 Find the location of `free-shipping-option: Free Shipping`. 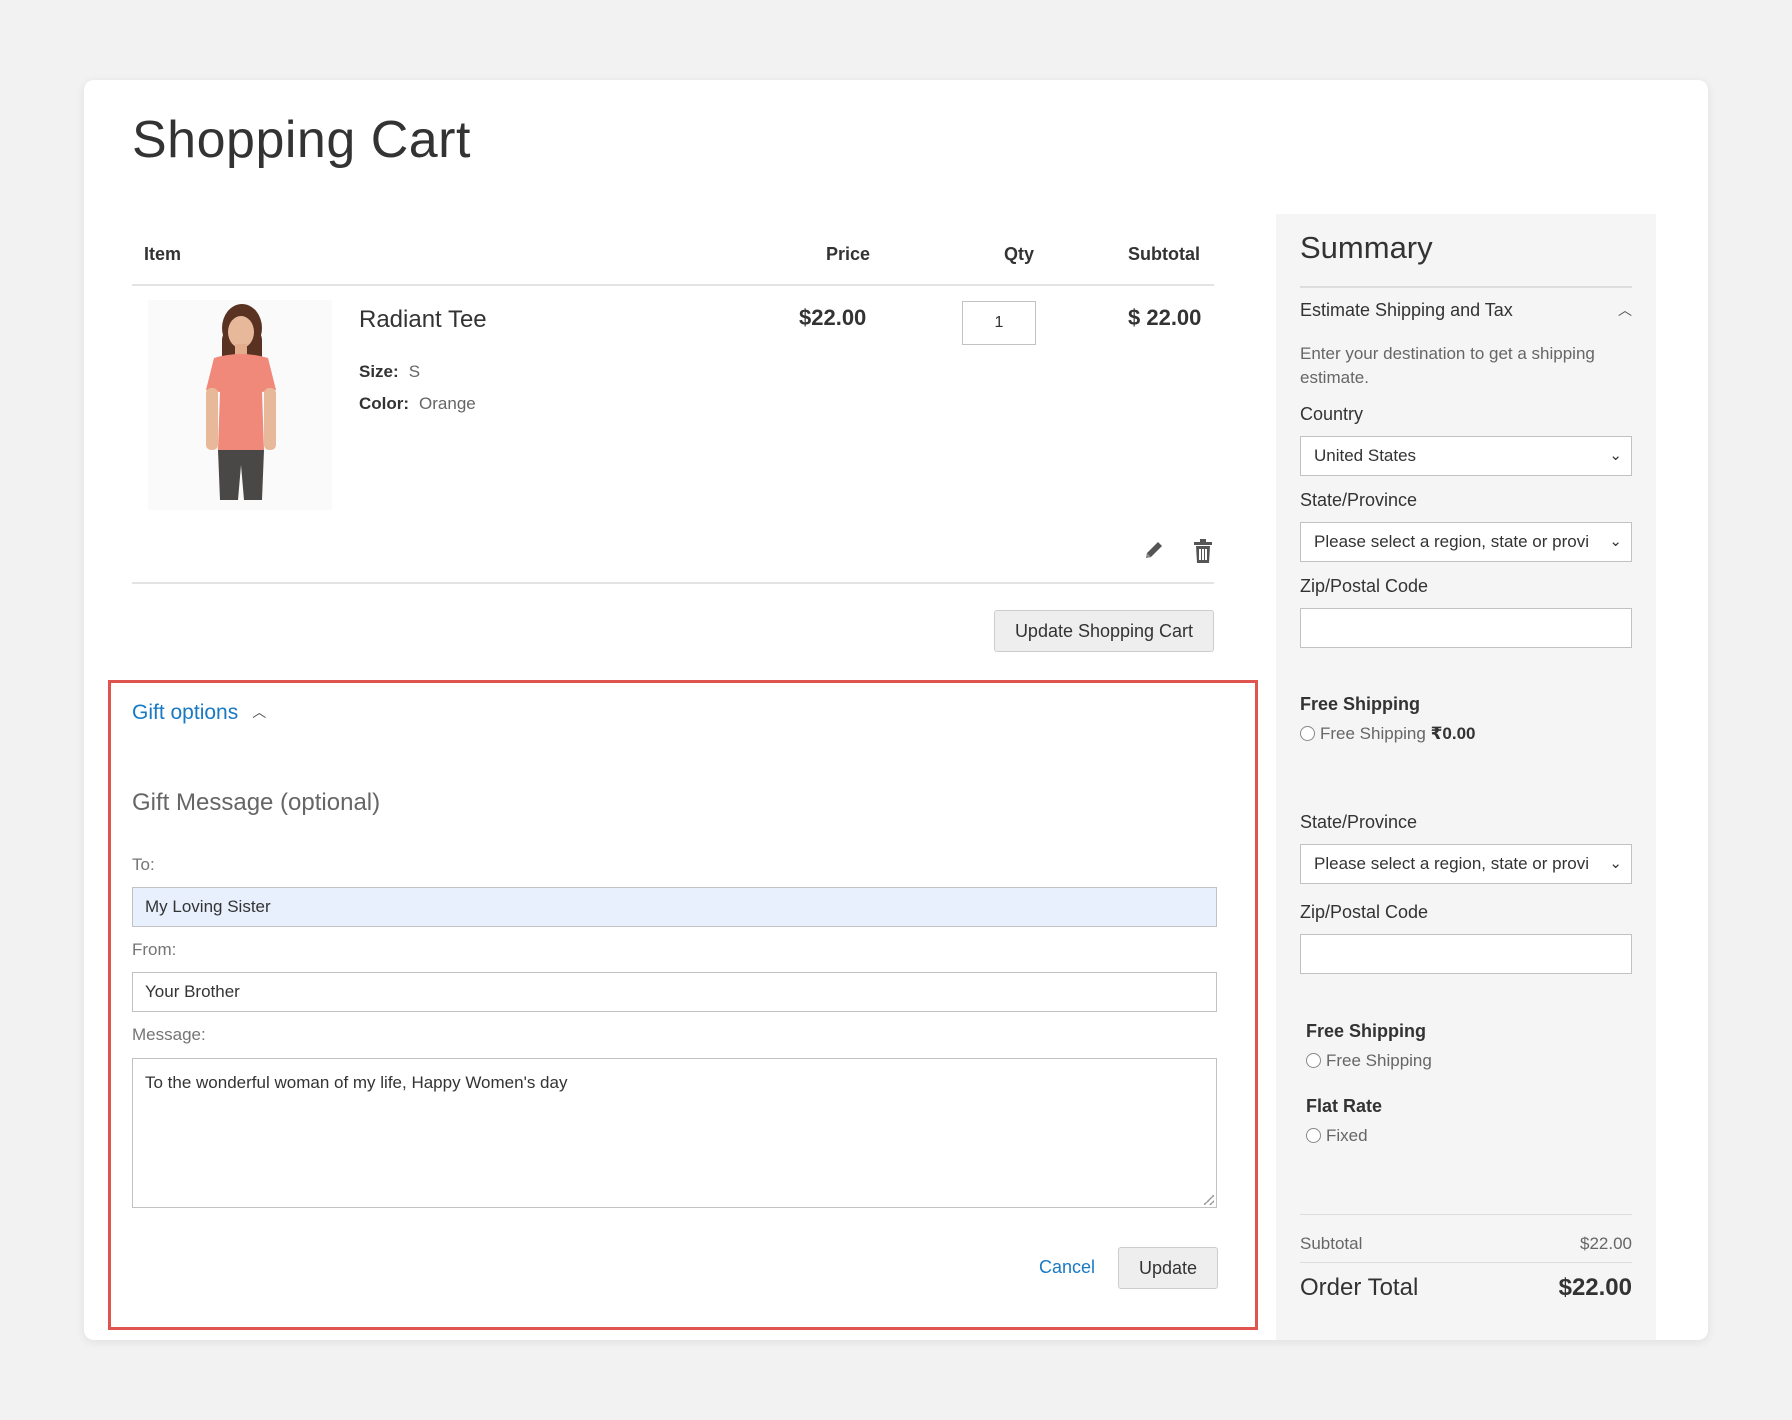

free-shipping-option: Free Shipping is located at coordinates (1373, 733).